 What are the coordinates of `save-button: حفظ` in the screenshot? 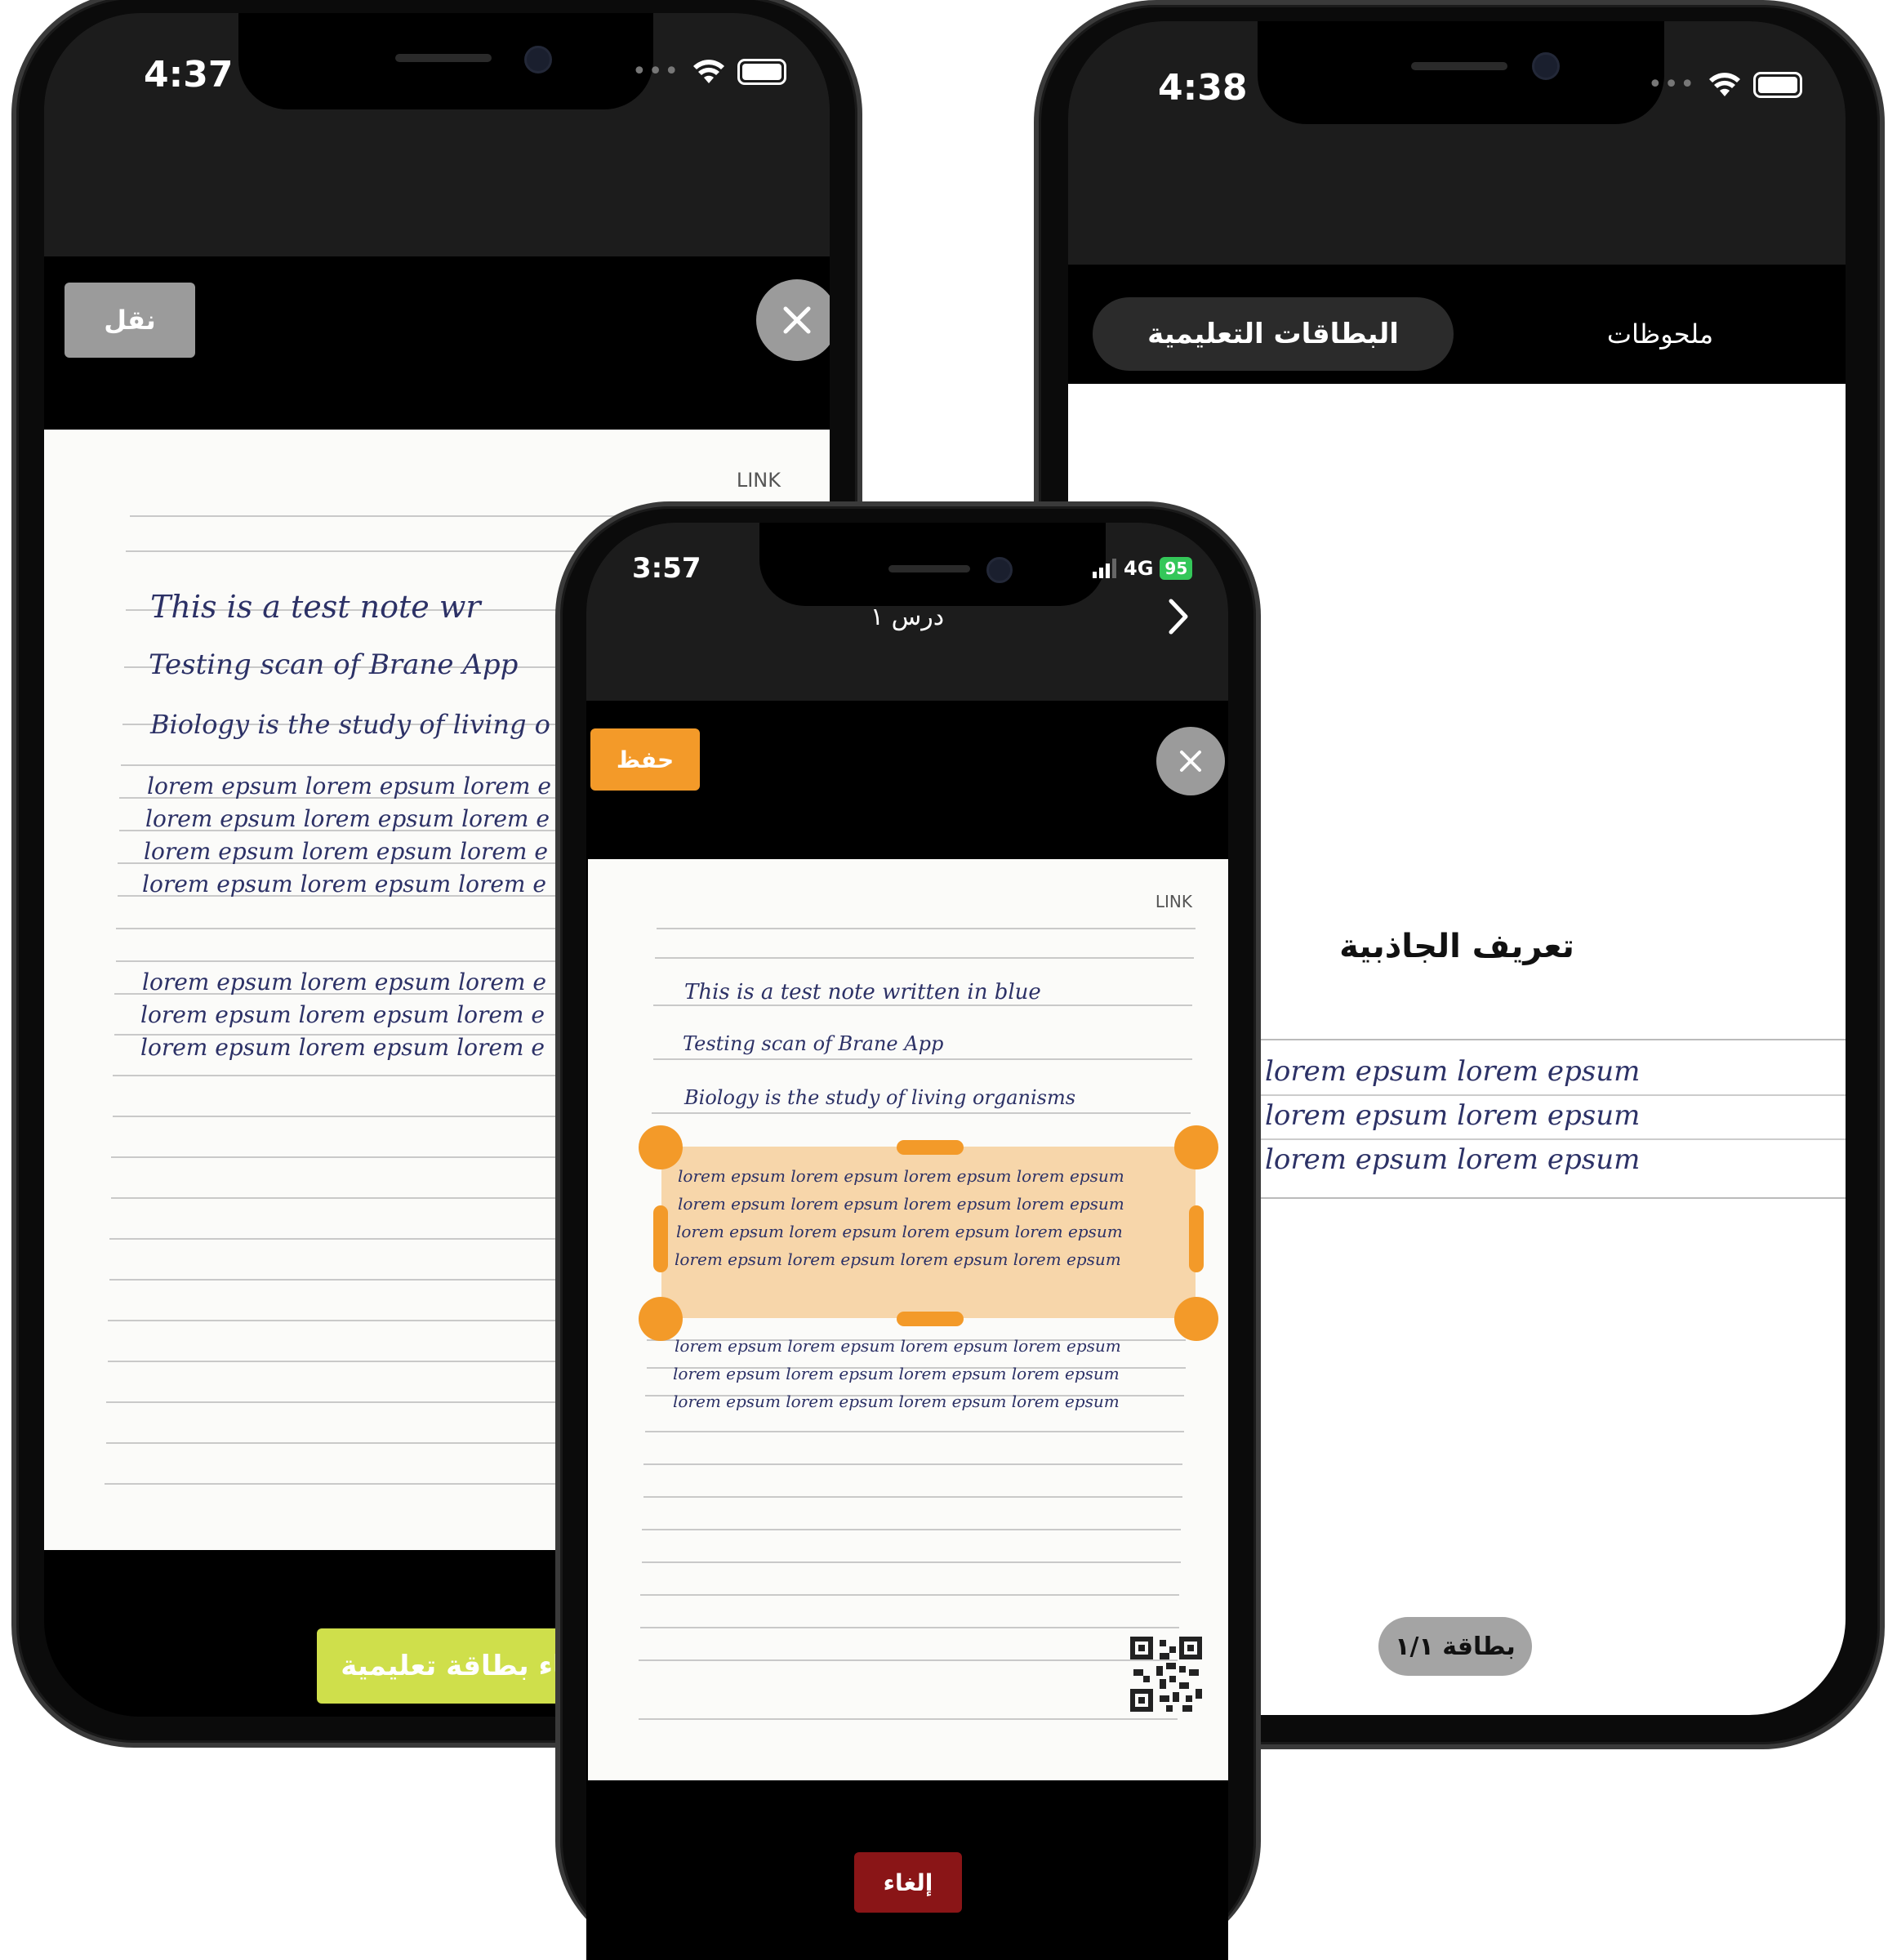 It's located at (645, 759).